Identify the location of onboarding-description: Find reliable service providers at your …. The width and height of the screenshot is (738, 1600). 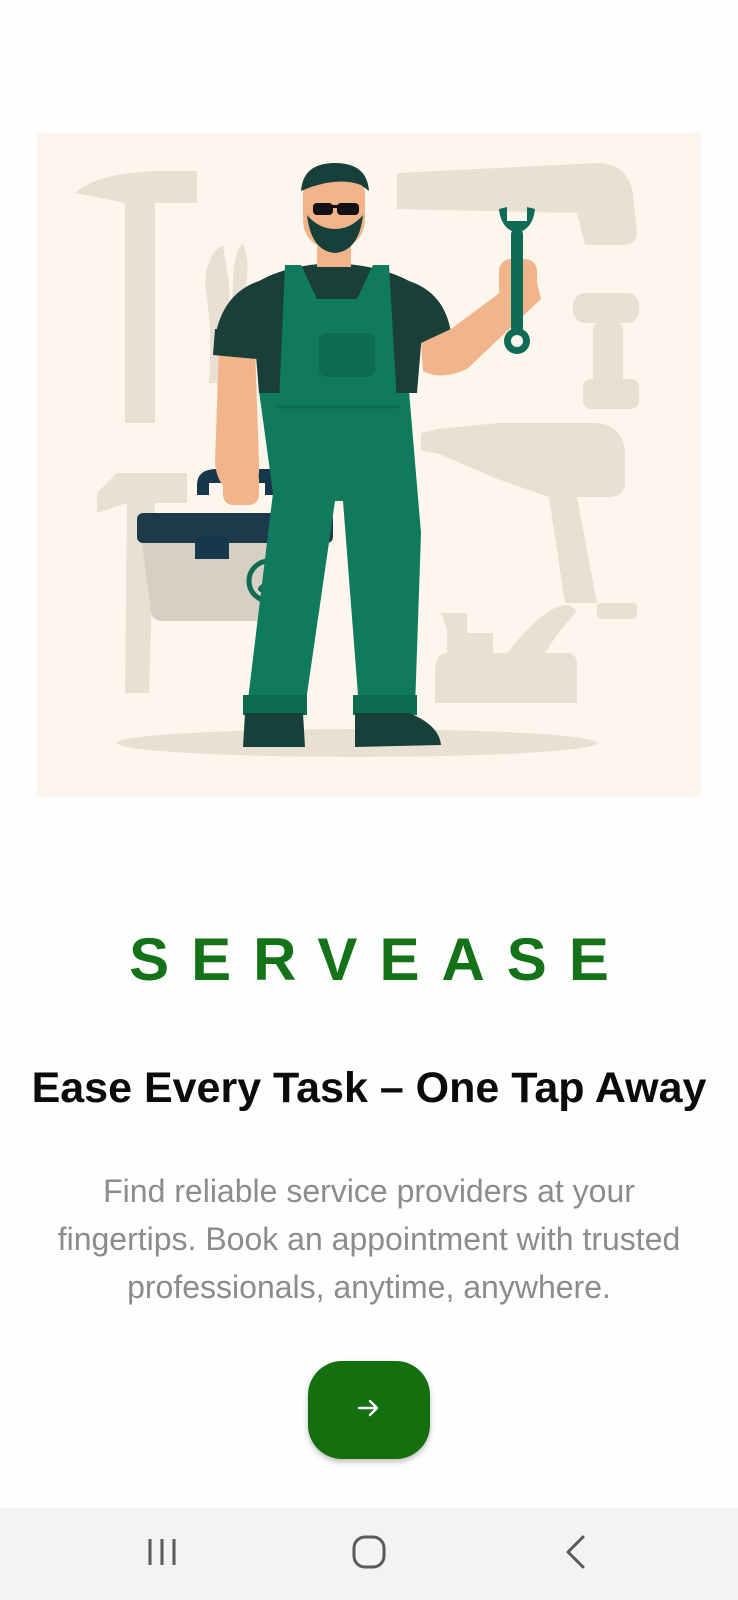
(369, 1239).